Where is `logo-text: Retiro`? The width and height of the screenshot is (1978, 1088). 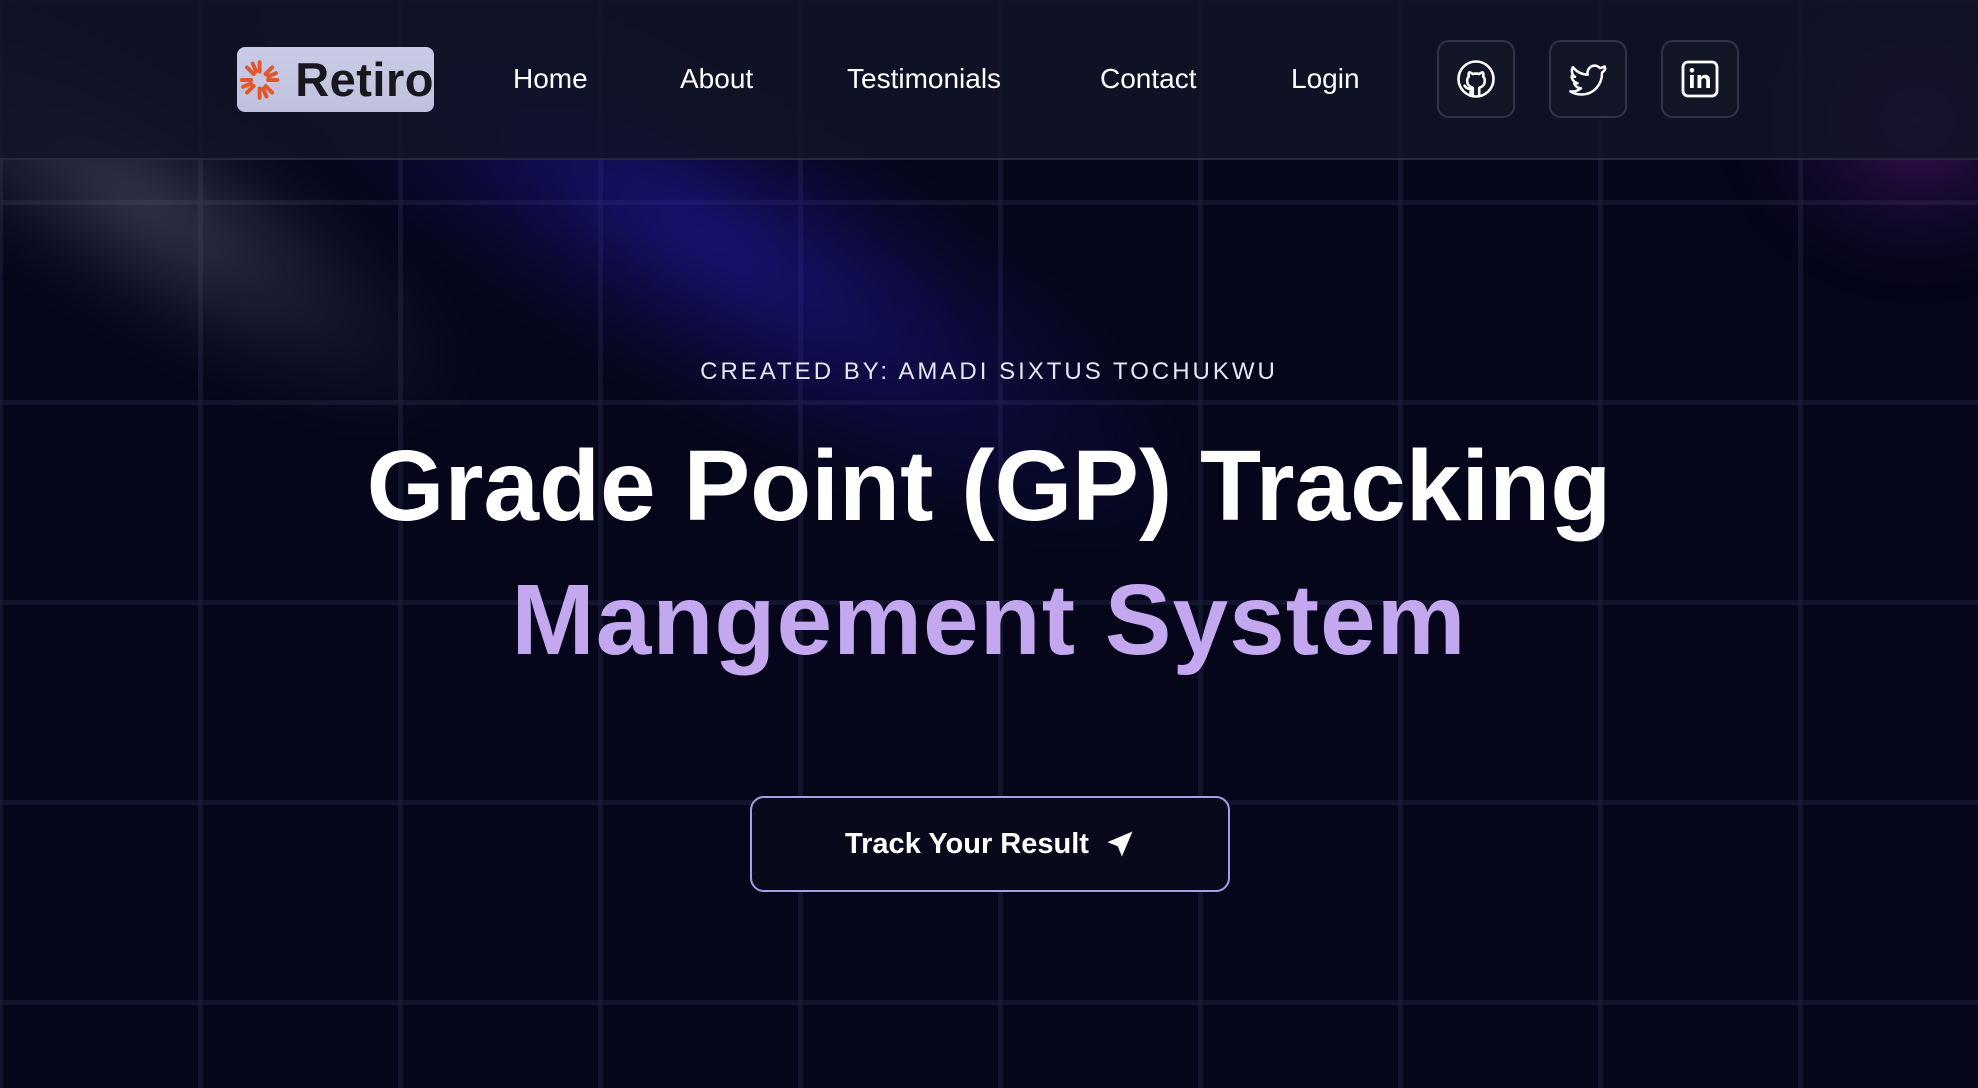
logo-text: Retiro is located at coordinates (364, 79).